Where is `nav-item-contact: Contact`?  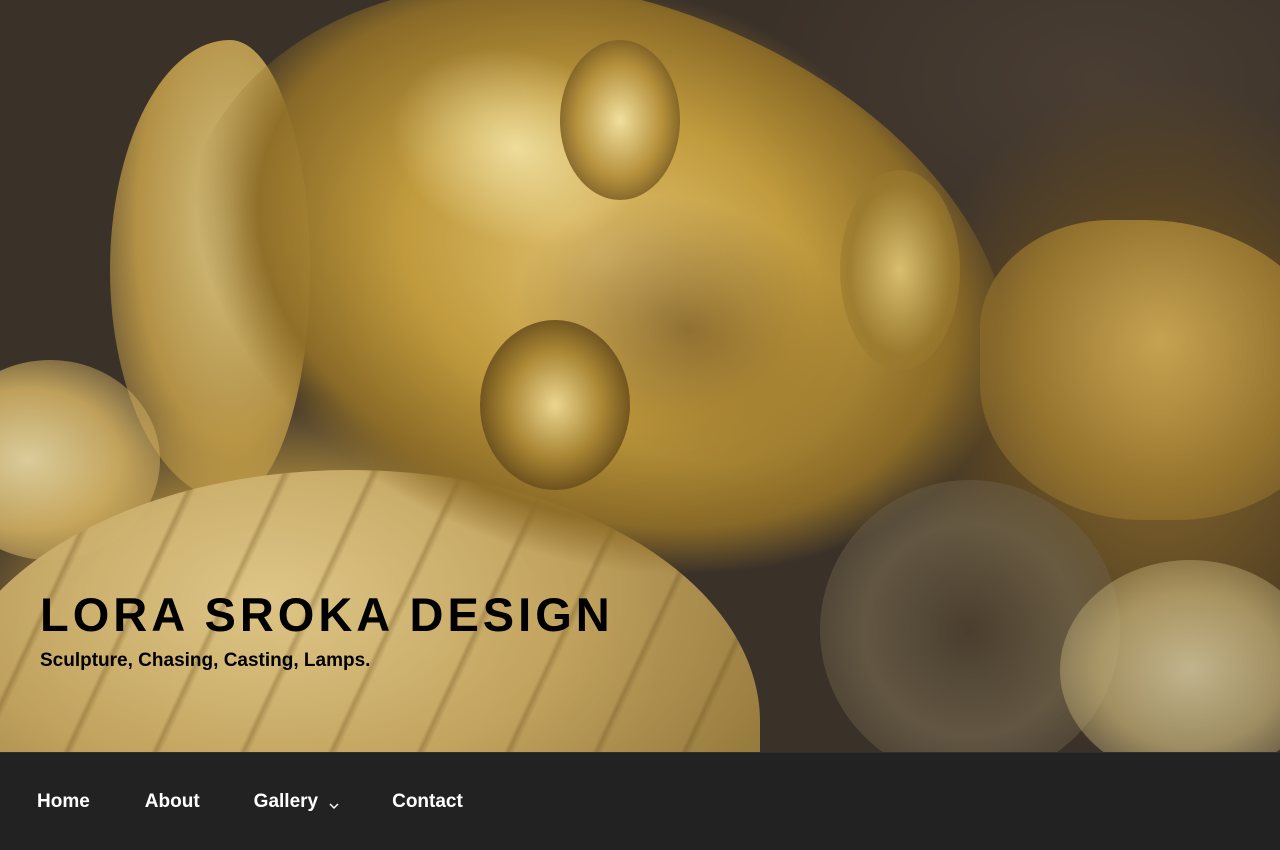
nav-item-contact: Contact is located at coordinates (421, 801).